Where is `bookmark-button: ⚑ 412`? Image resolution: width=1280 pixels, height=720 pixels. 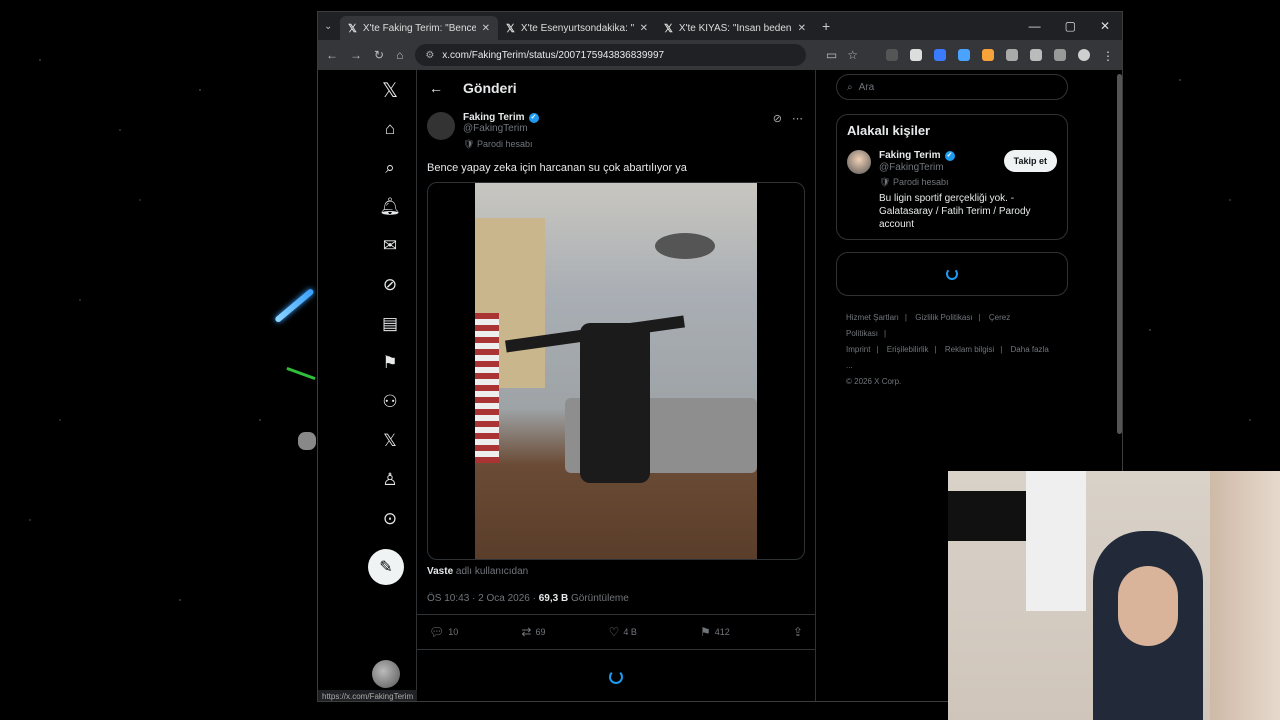
bookmark-button: ⚑ 412 is located at coordinates (715, 632).